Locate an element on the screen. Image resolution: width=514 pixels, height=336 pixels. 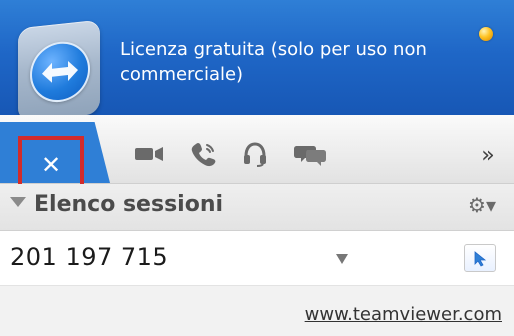
session-dropdown-icon is located at coordinates (342, 259).